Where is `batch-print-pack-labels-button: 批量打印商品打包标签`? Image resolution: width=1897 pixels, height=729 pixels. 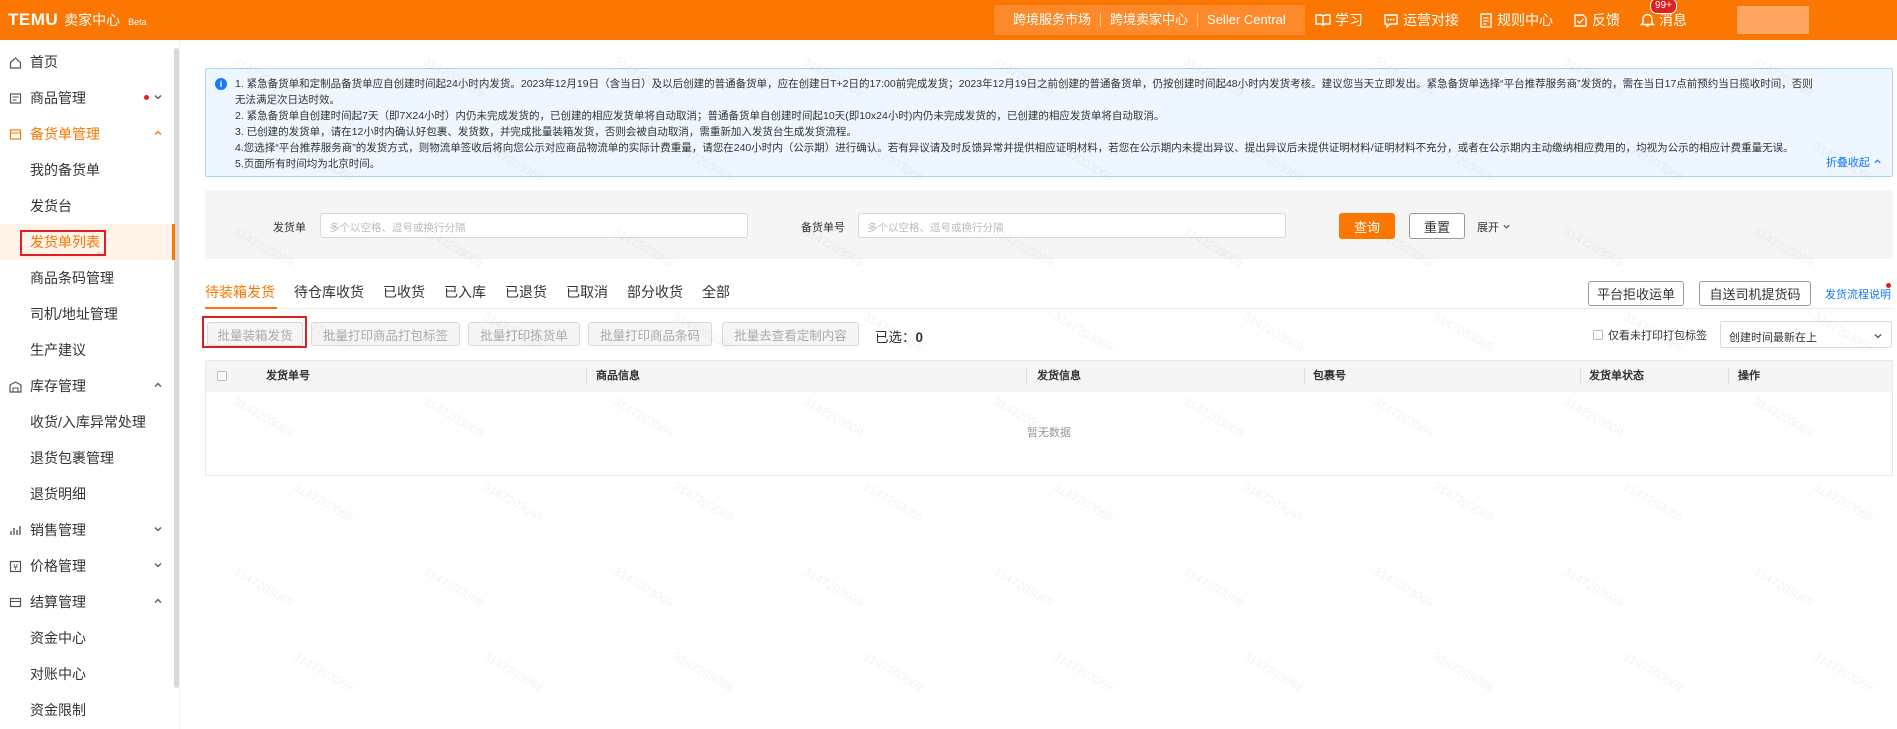
batch-print-pack-labels-button: 批量打印商品打包标签 is located at coordinates (385, 334).